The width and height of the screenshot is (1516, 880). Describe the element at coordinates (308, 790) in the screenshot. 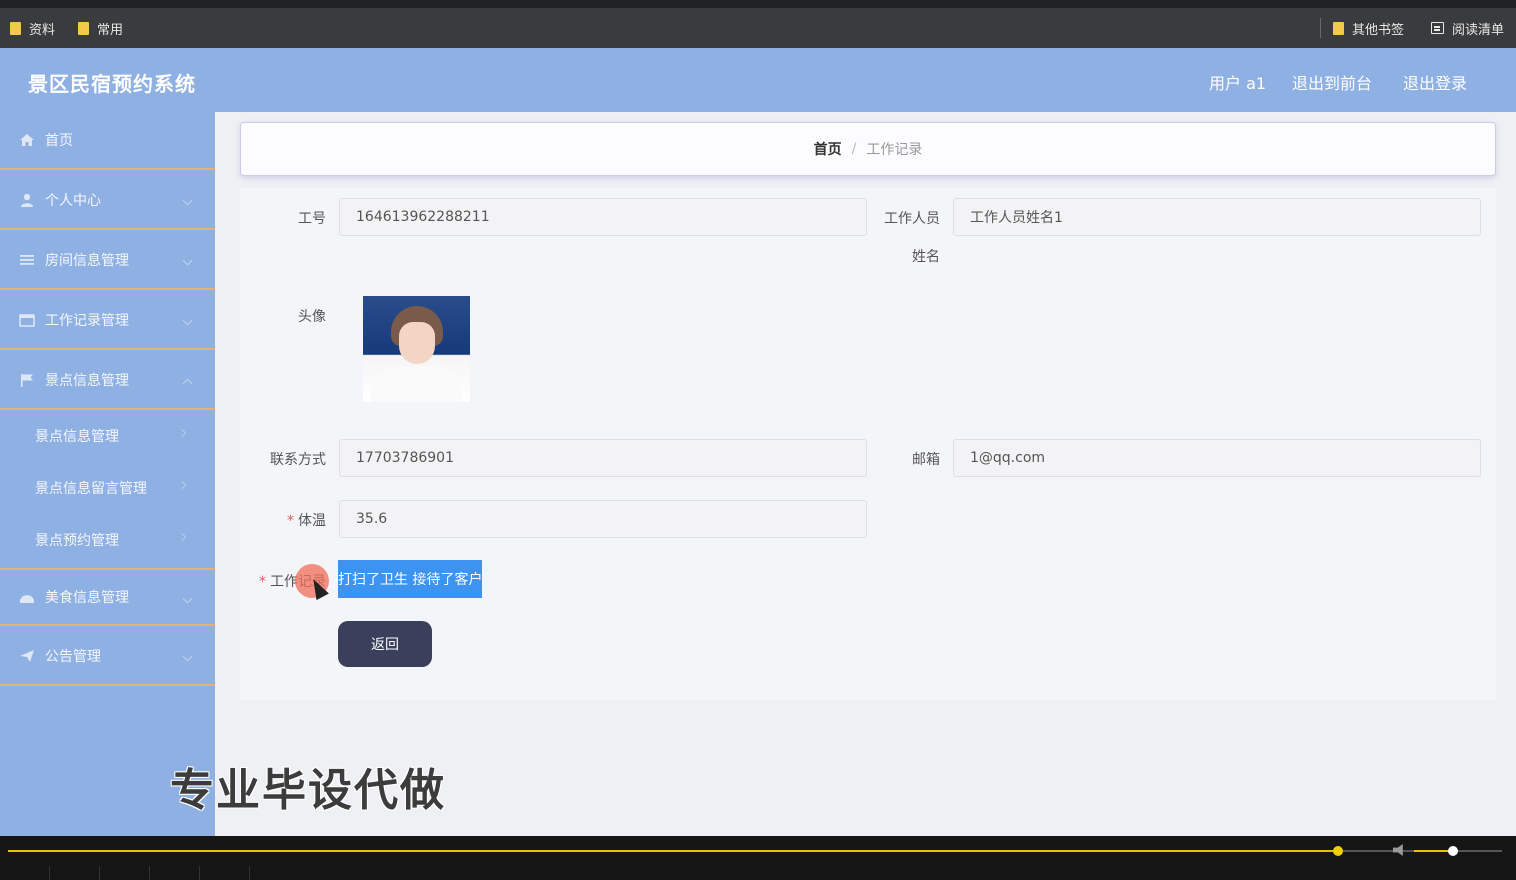

I see `watermark-text: 专业毕设代做` at that location.